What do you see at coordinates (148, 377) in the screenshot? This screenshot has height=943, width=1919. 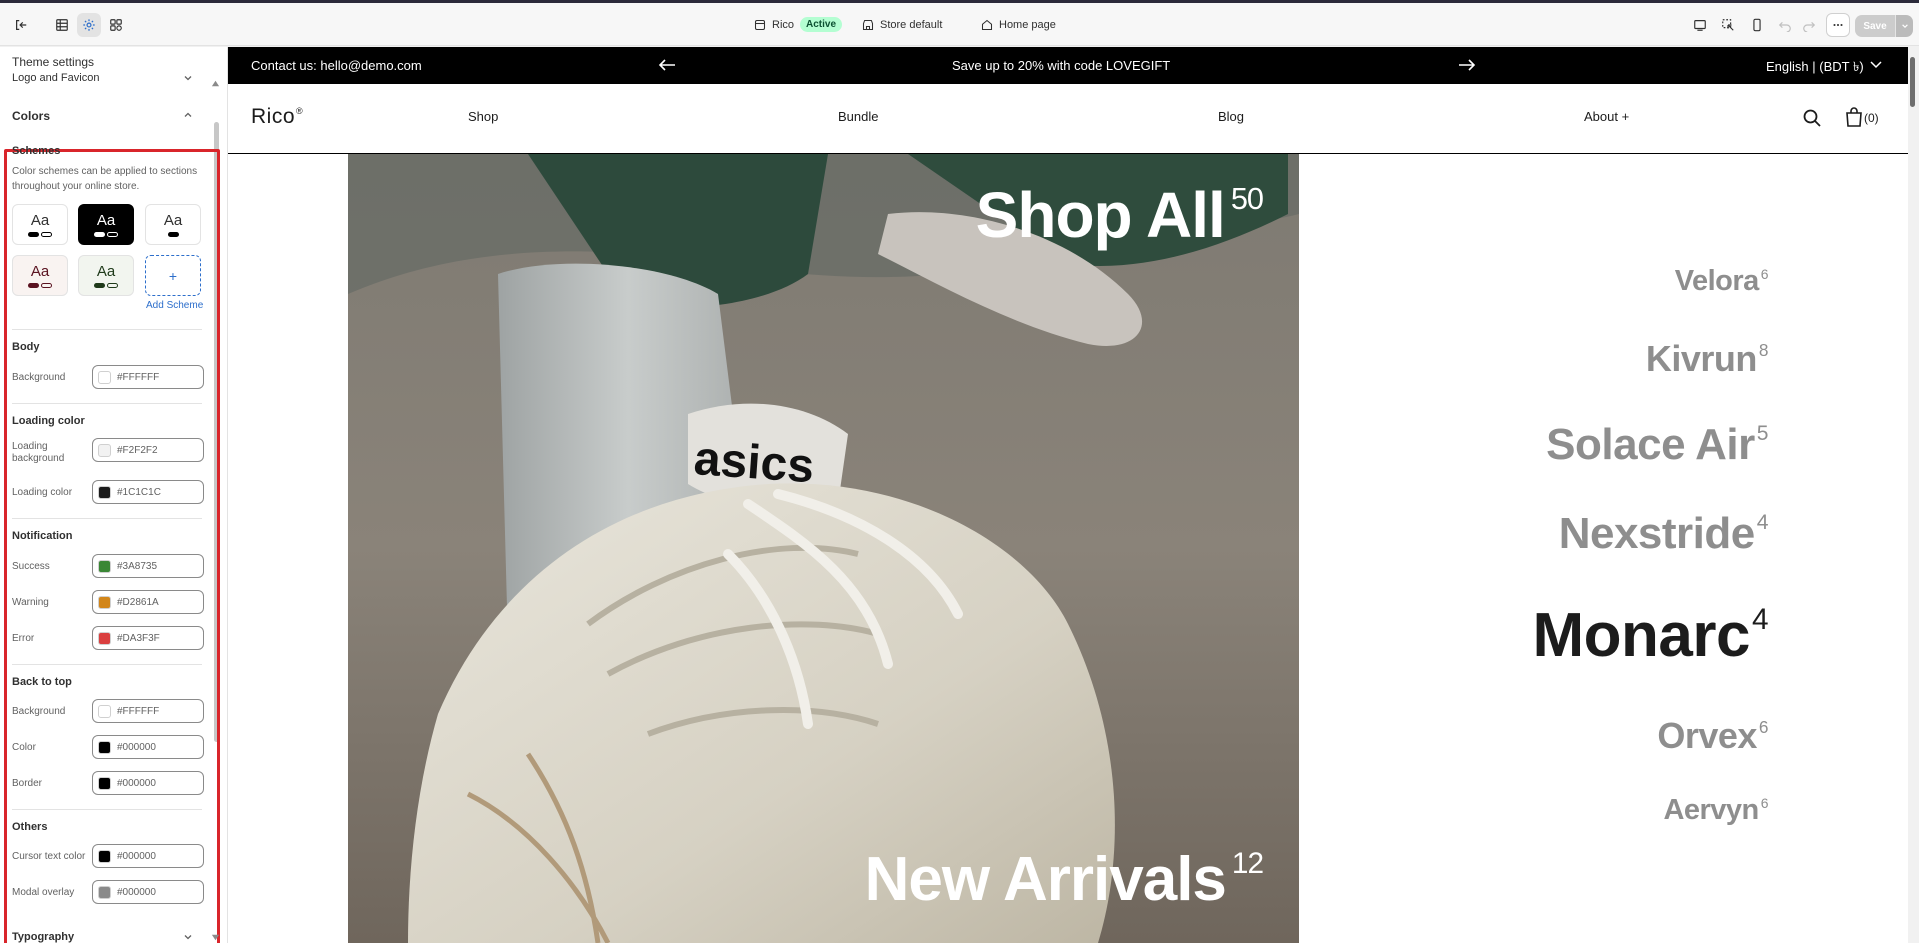 I see `body-background-field: #FFFFFF` at bounding box center [148, 377].